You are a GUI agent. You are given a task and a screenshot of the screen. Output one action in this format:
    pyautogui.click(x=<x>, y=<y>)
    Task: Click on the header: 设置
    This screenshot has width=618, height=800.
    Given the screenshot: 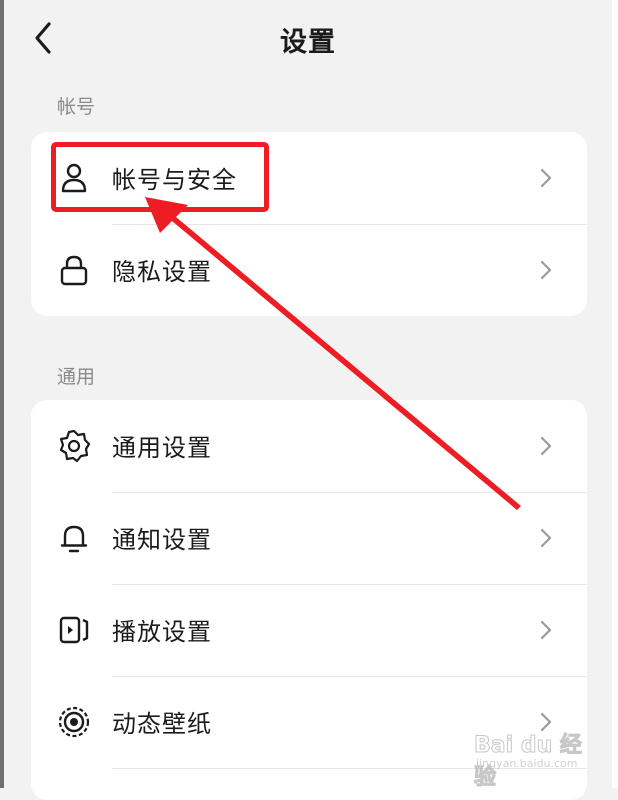 What is the action you would take?
    pyautogui.click(x=308, y=39)
    